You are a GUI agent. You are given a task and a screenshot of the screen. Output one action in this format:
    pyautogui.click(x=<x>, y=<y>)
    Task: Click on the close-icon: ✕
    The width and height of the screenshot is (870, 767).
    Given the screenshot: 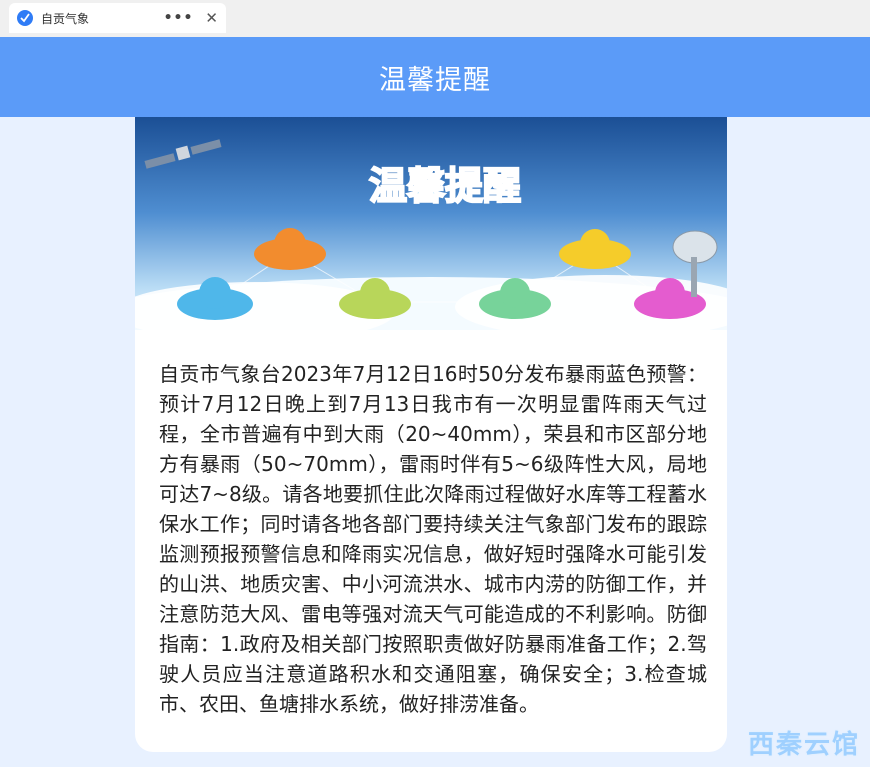 What is the action you would take?
    pyautogui.click(x=211, y=18)
    